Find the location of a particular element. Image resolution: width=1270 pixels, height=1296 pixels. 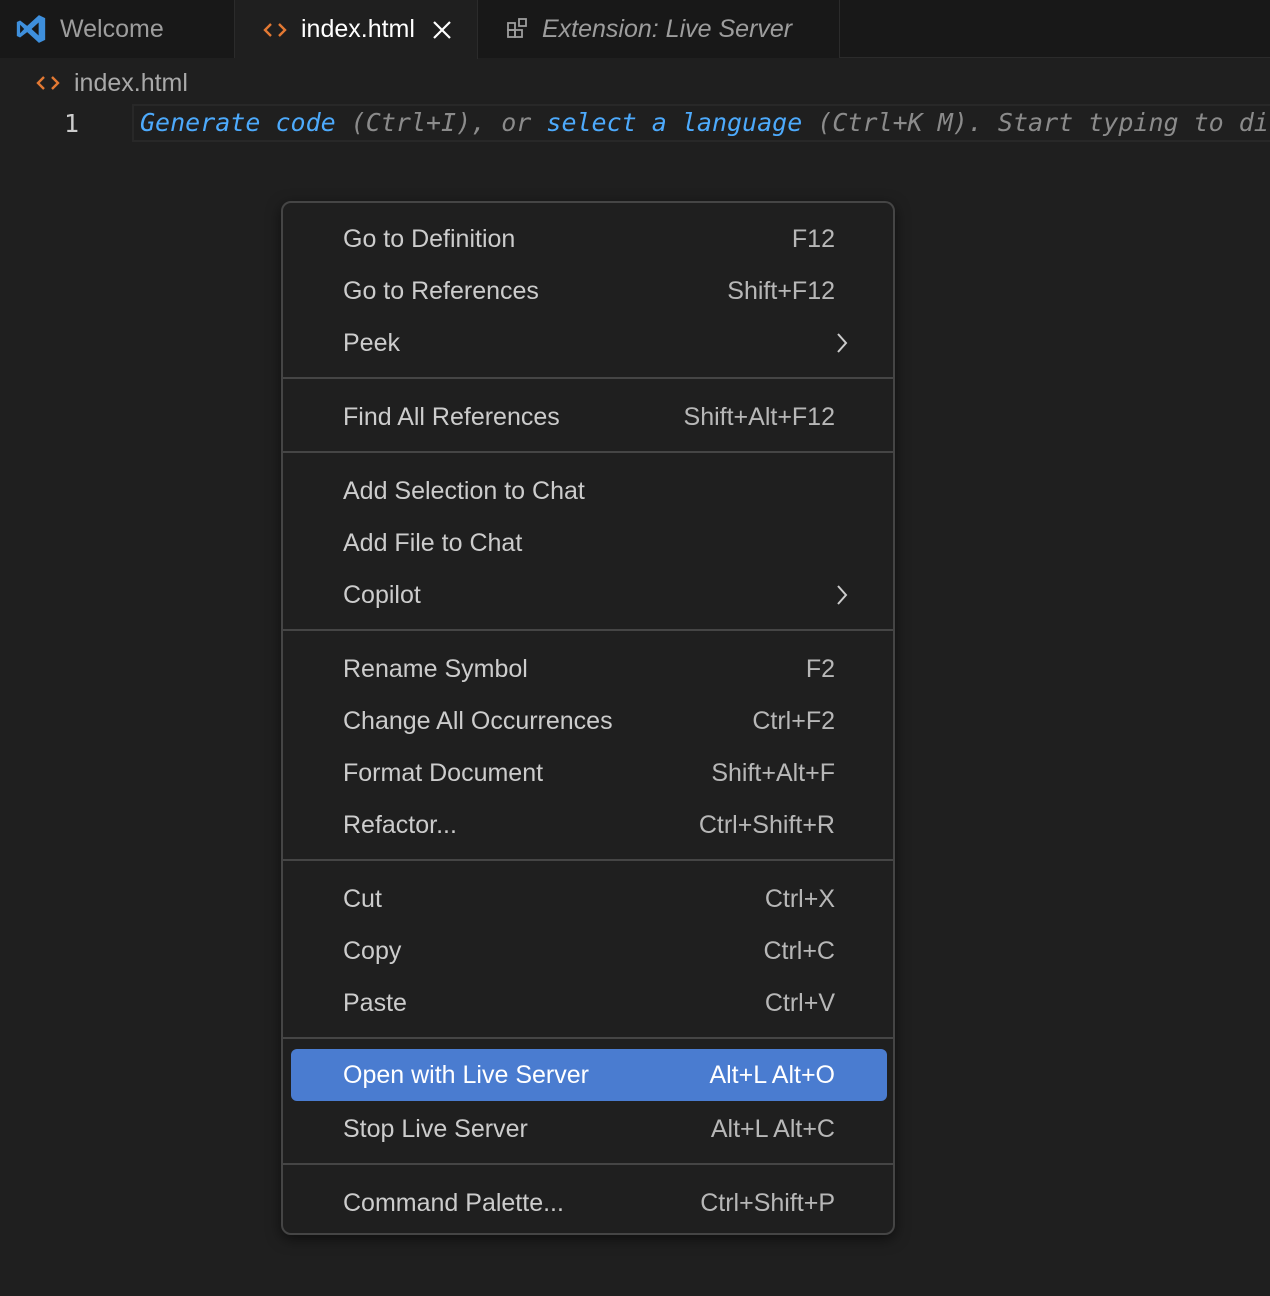

menu-item-shortcut: Alt+L Alt+O is located at coordinates (772, 1075).